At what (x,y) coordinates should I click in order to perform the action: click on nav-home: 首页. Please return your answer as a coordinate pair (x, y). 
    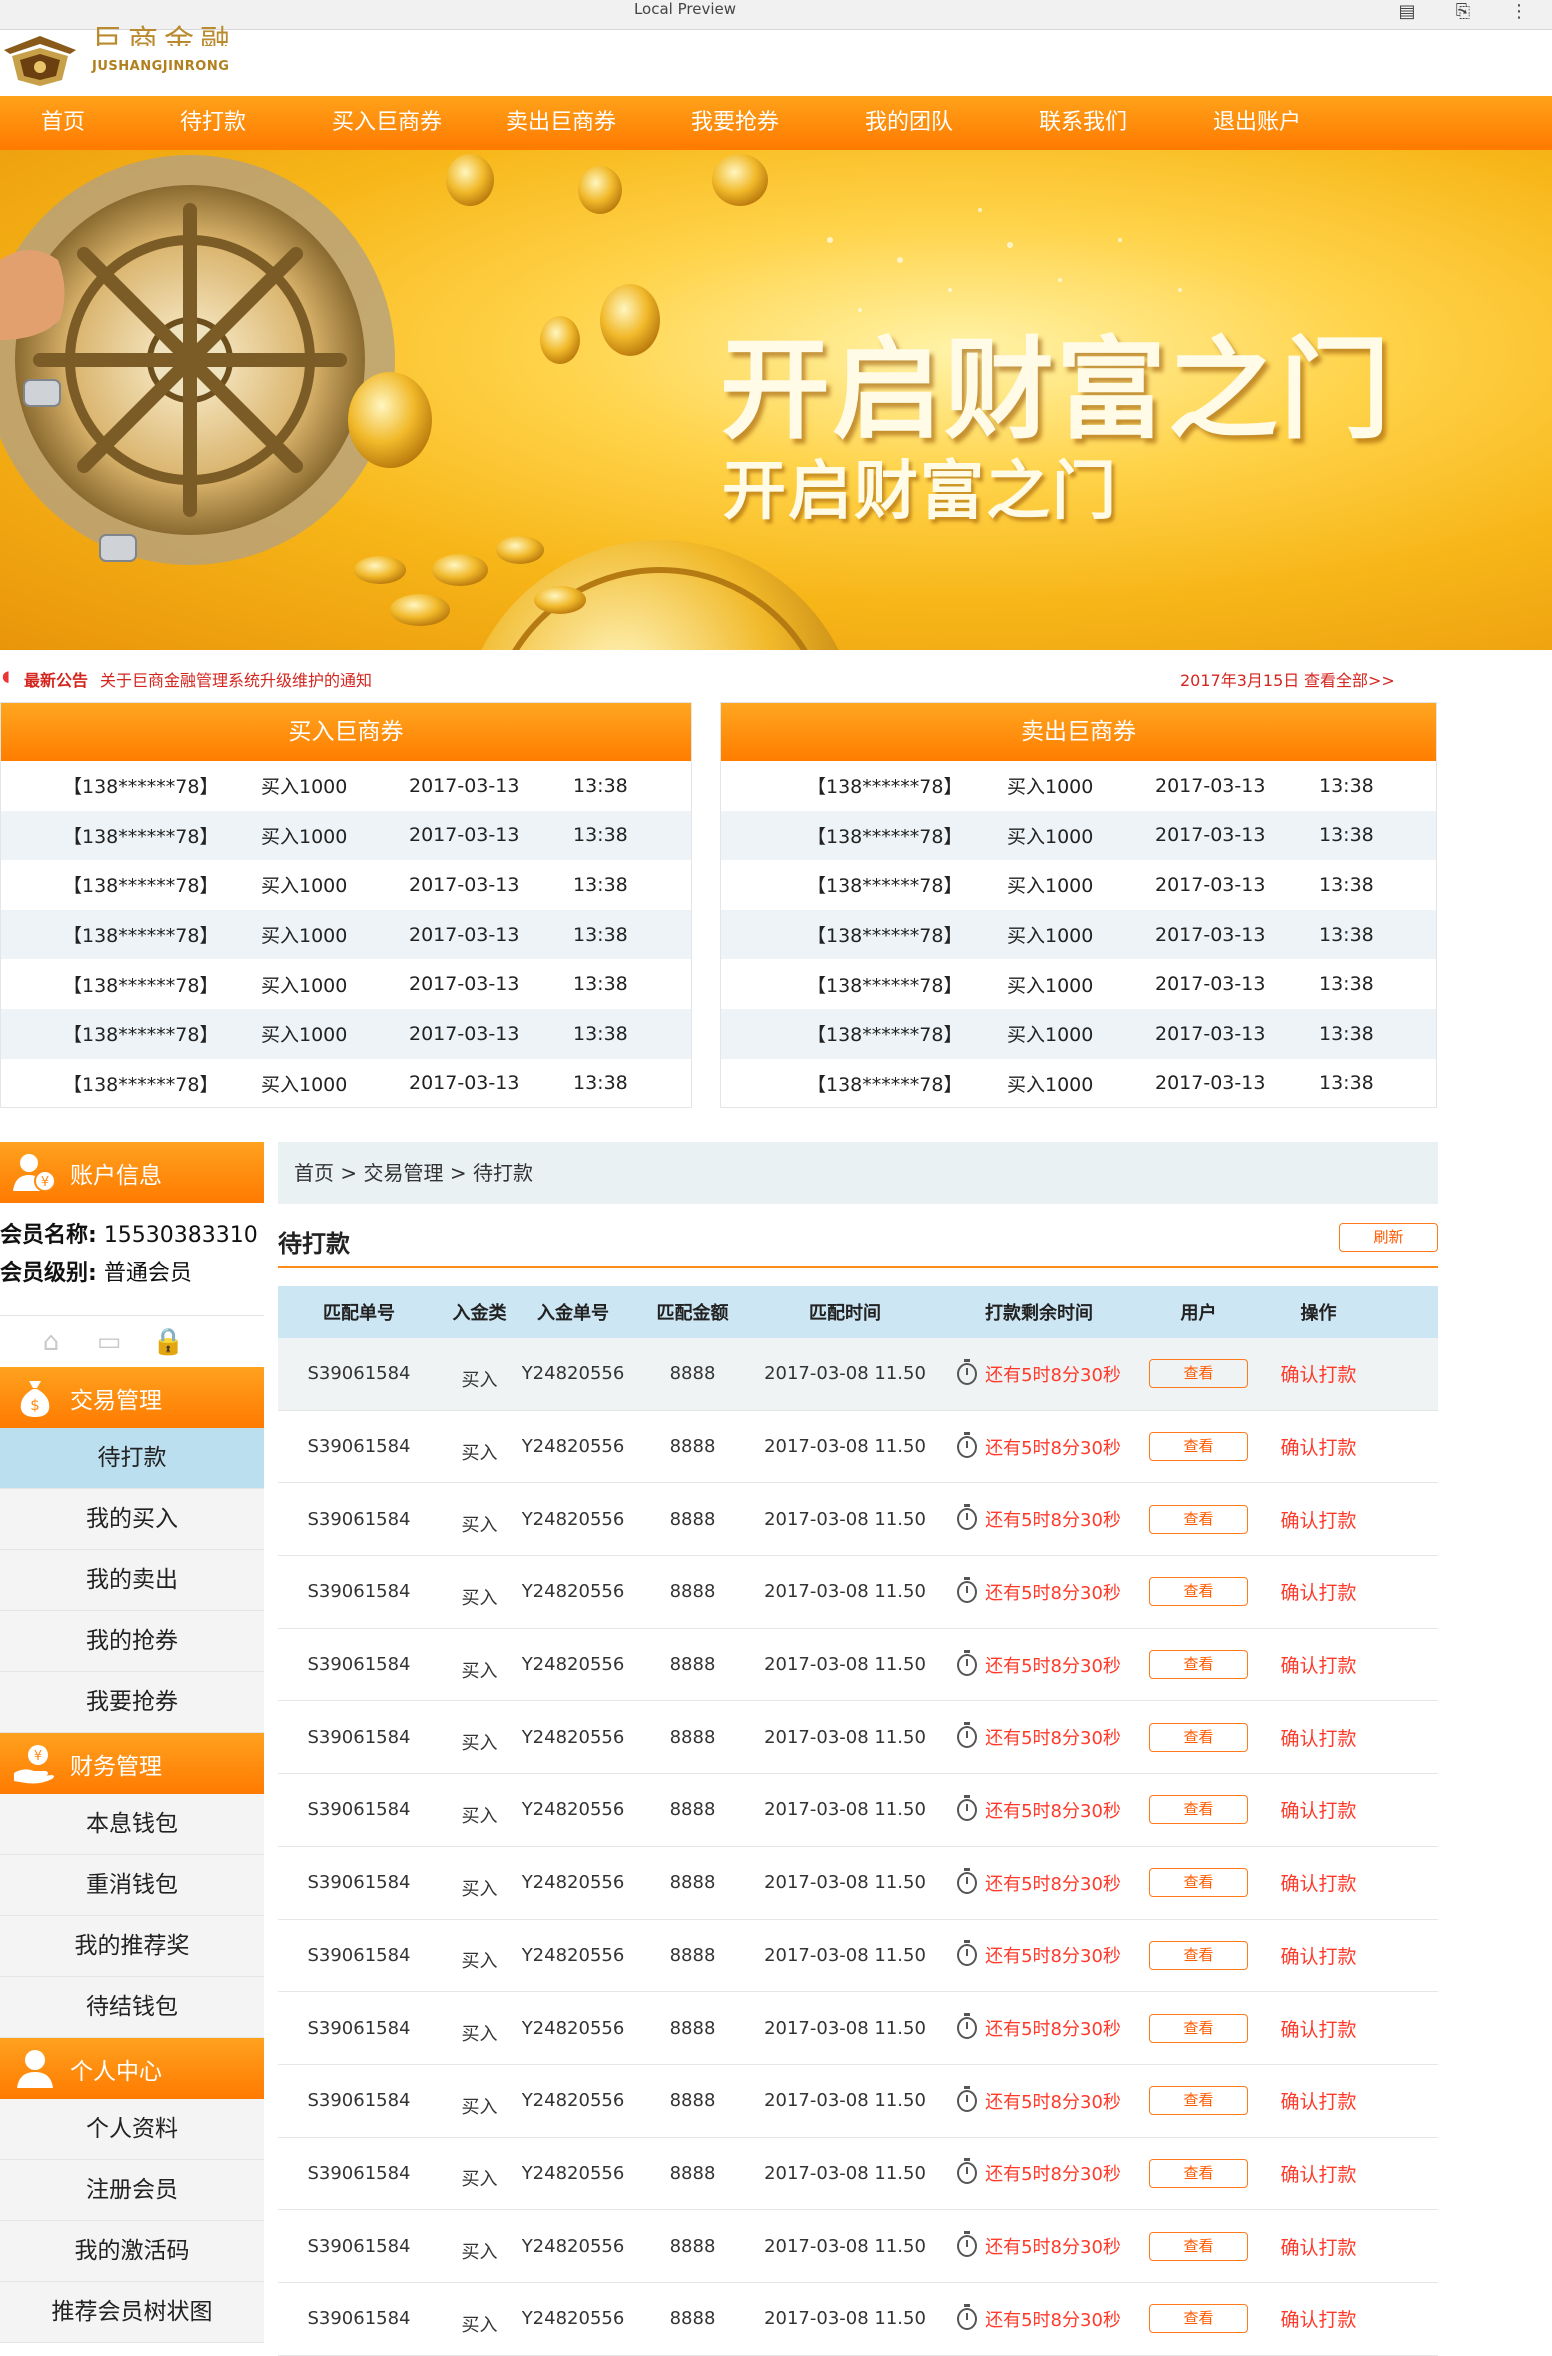
    Looking at the image, I should click on (63, 123).